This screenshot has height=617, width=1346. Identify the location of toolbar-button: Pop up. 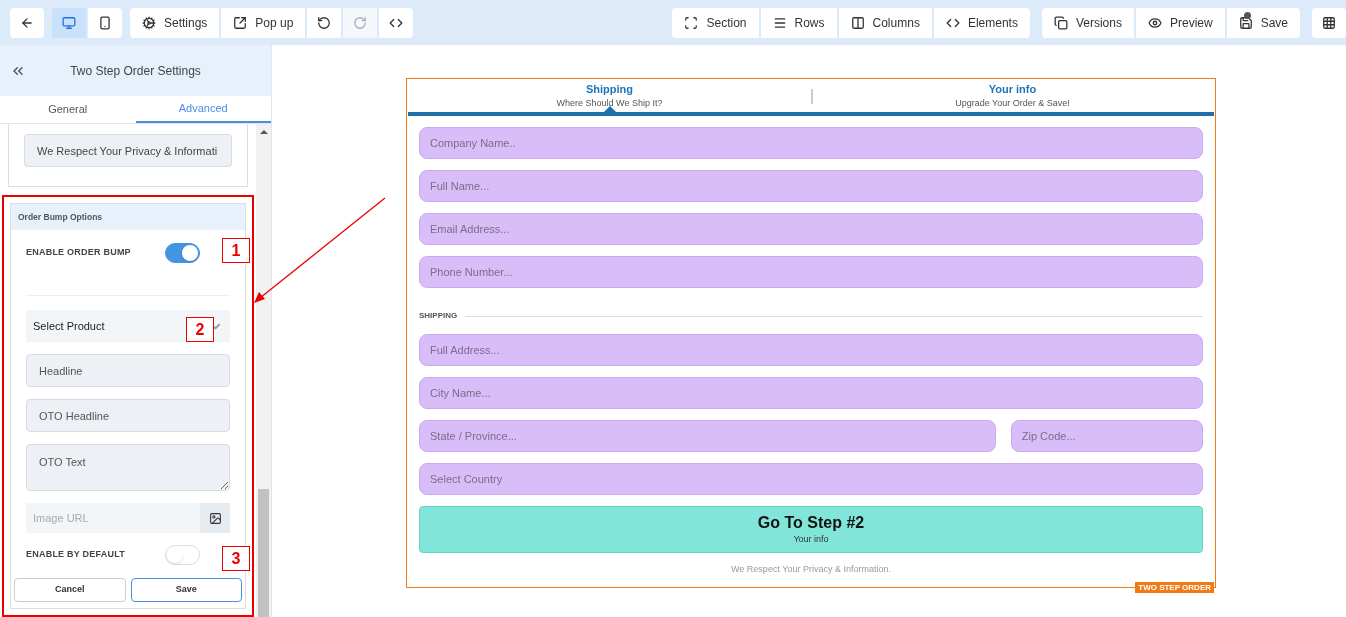
(263, 22).